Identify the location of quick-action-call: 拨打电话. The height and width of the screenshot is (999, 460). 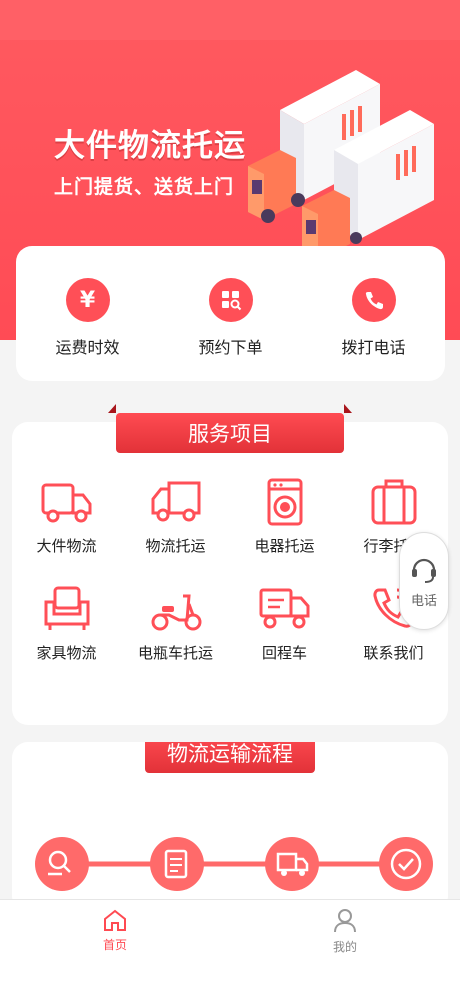
(374, 329).